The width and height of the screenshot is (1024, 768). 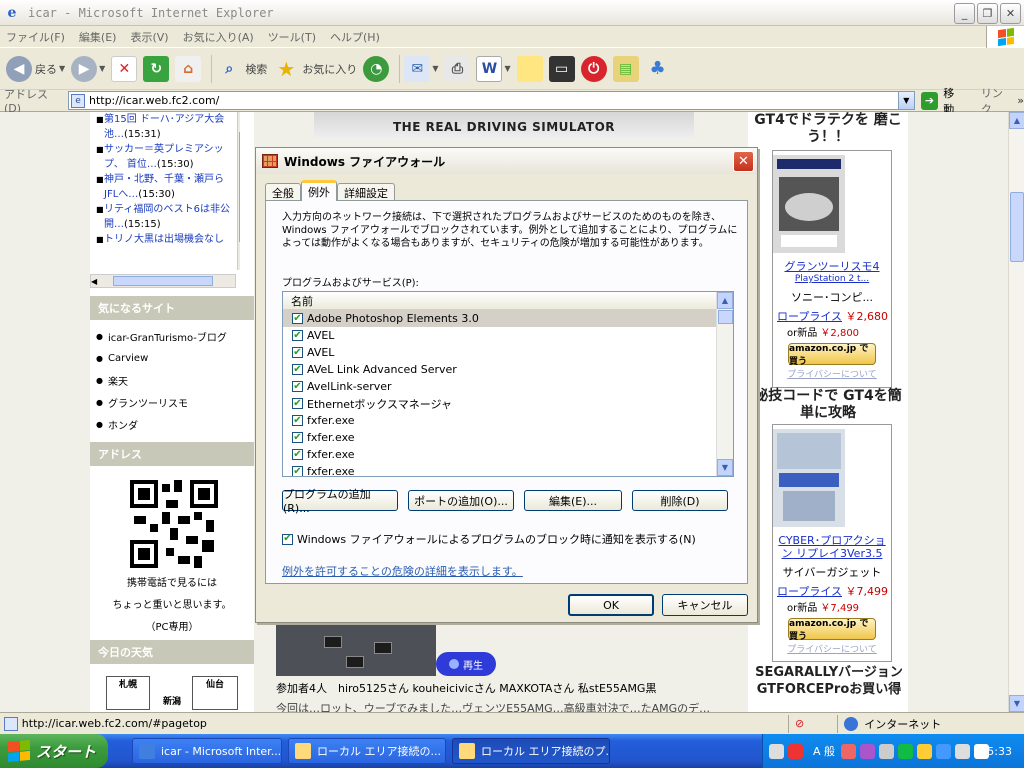 I want to click on list-item: ■ サッカー＝英プレミアシップ、 首位…(15:30), so click(x=165, y=157).